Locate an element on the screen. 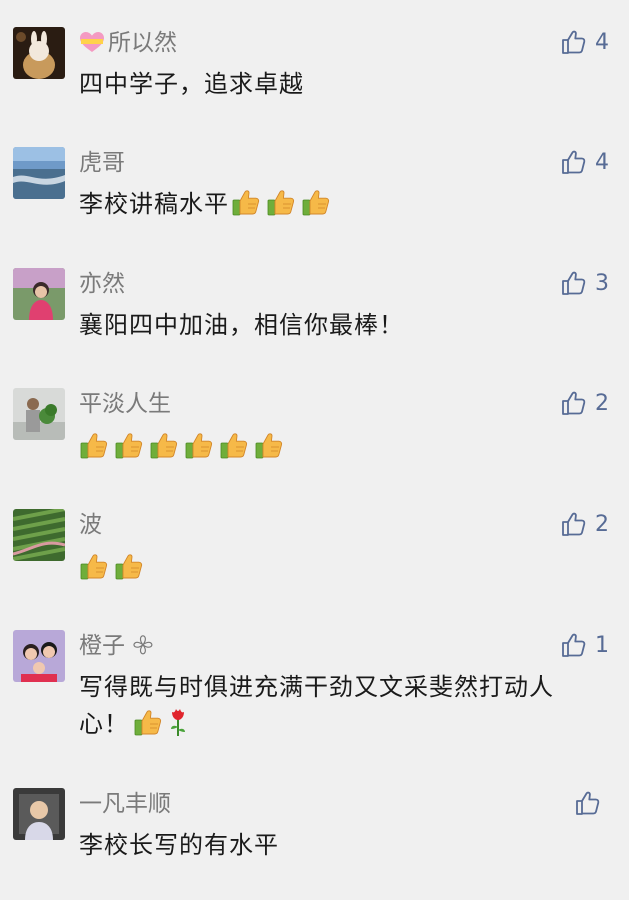  like-button: 3 is located at coordinates (585, 283).